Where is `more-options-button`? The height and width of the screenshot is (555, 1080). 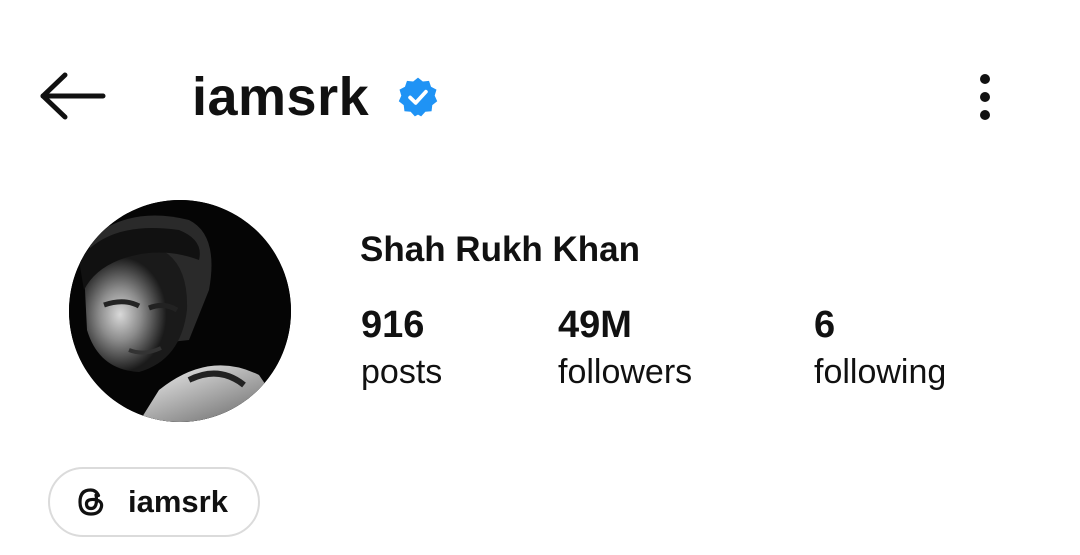
more-options-button is located at coordinates (985, 97).